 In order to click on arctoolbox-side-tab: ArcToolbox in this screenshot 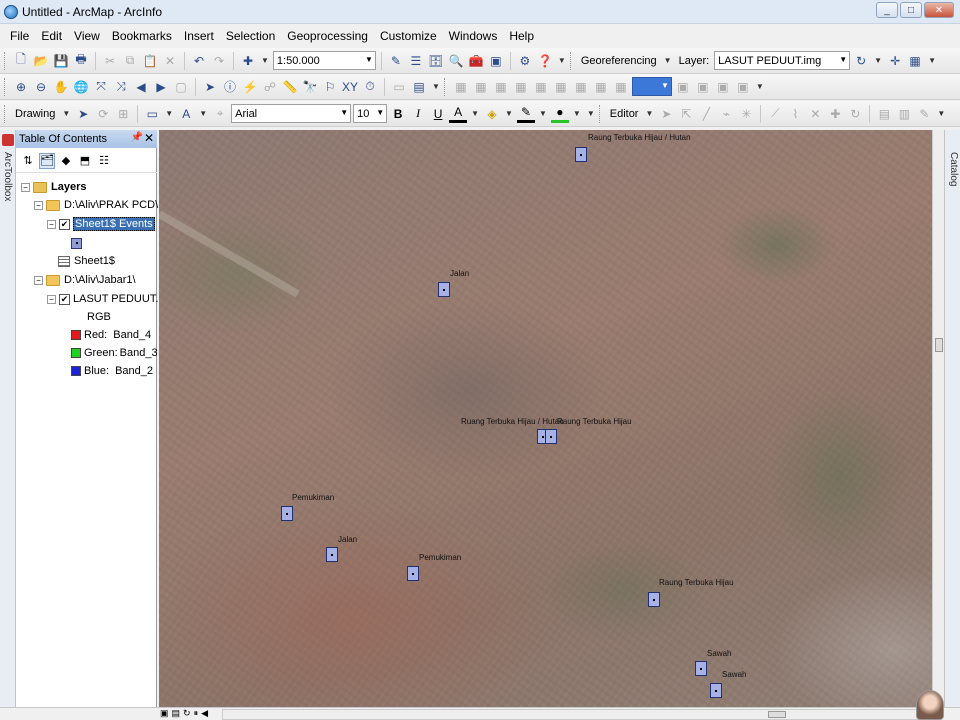, I will do `click(8, 425)`.